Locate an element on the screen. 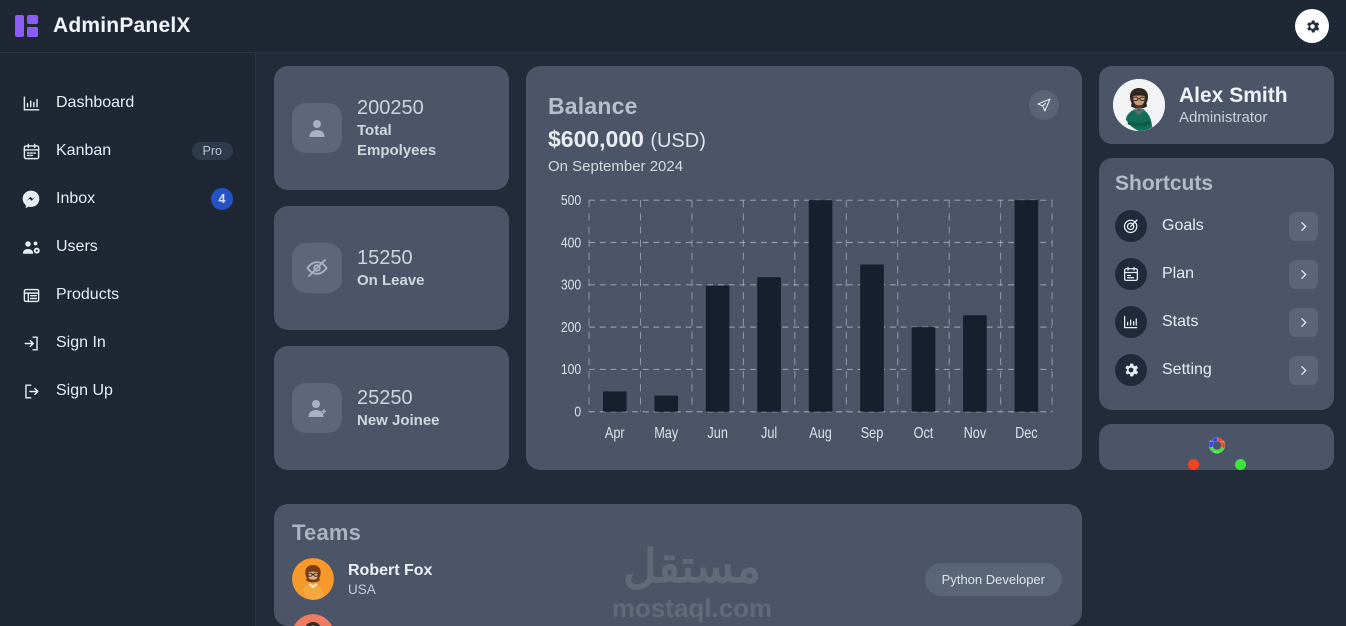 The image size is (1346, 626). shortcut-item-setting: Setting is located at coordinates (1216, 370).